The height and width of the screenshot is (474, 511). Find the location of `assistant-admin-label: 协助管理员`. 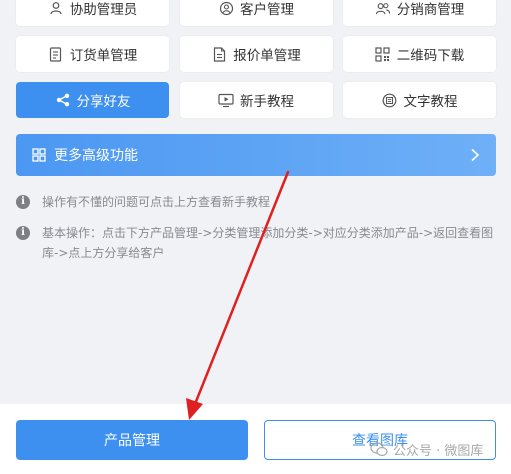

assistant-admin-label: 协助管理员 is located at coordinates (103, 10).